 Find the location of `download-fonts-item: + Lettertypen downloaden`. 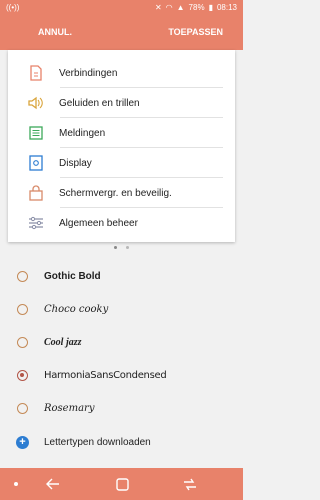

download-fonts-item: + Lettertypen downloaden is located at coordinates (121, 442).